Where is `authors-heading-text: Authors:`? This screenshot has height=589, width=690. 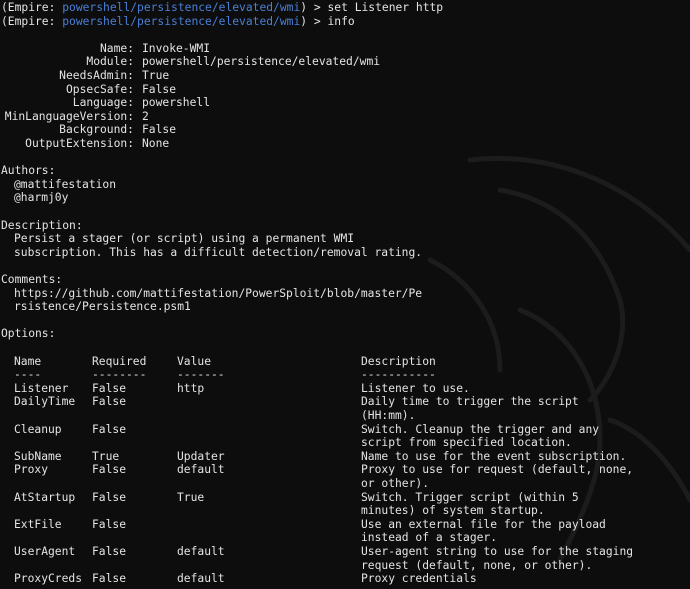
authors-heading-text: Authors: is located at coordinates (28, 171).